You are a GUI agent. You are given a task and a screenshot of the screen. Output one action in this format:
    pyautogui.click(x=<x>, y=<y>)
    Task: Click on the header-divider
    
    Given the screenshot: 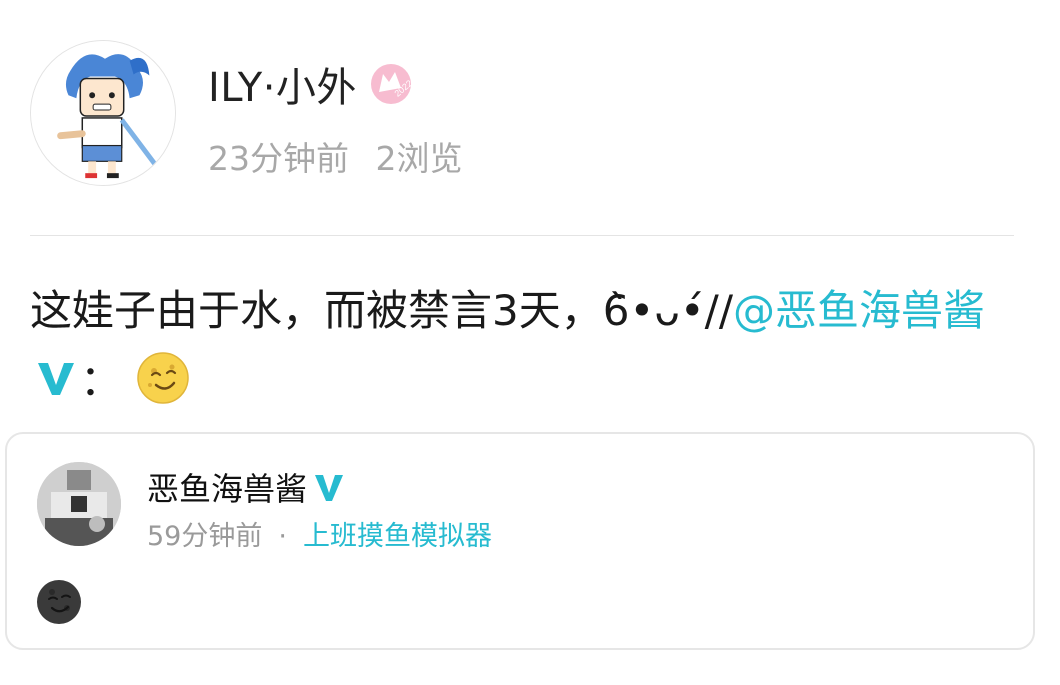 What is the action you would take?
    pyautogui.click(x=522, y=235)
    